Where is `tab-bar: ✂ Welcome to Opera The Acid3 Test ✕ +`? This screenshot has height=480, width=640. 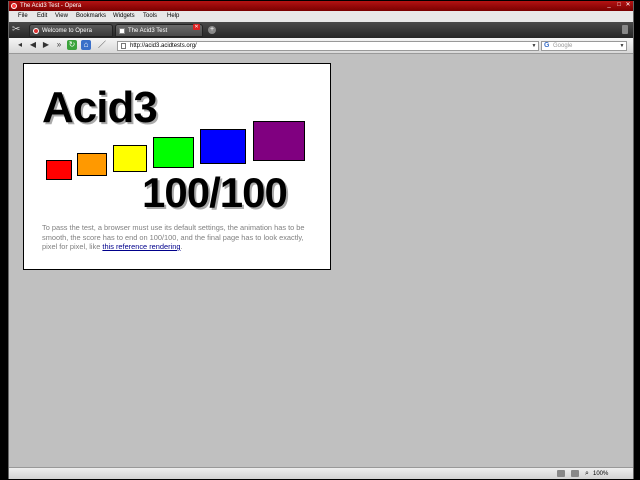 tab-bar: ✂ Welcome to Opera The Acid3 Test ✕ + is located at coordinates (321, 30).